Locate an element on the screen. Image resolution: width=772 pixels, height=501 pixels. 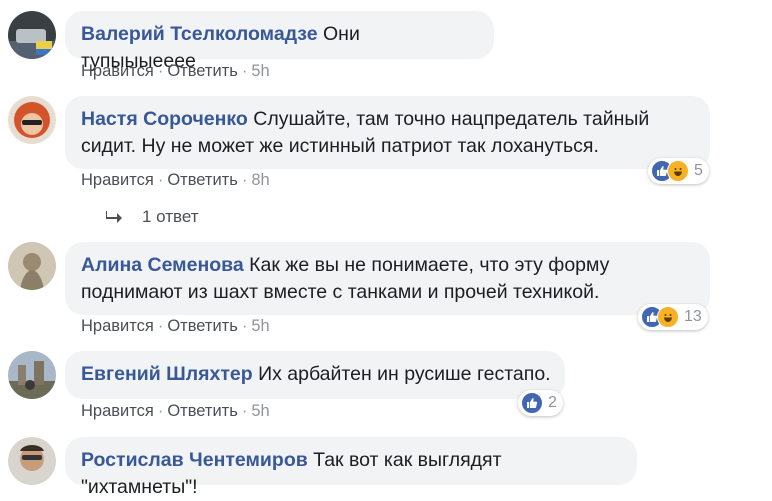
comment-time: 8h is located at coordinates (260, 180).